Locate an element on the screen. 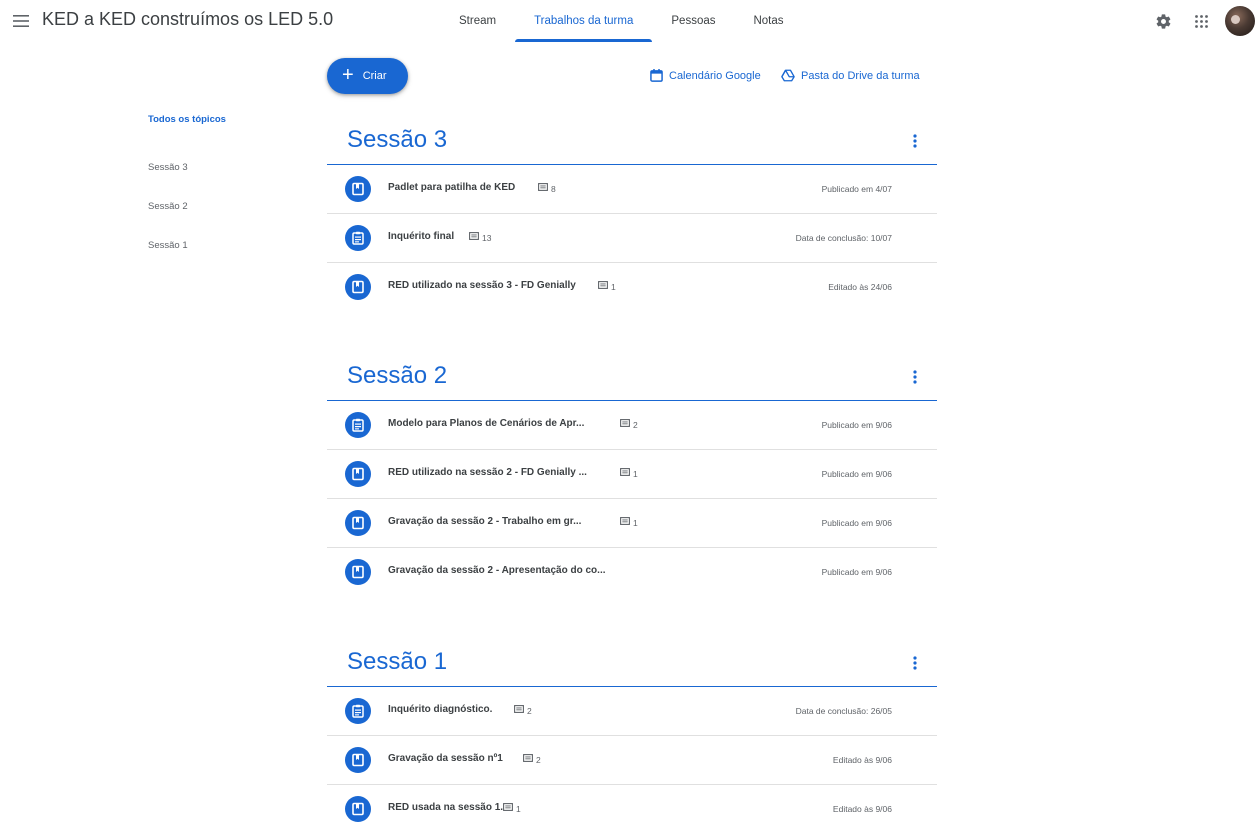 The image size is (1255, 834). drive-folder-link: Pasta do Drive da turma is located at coordinates (850, 75).